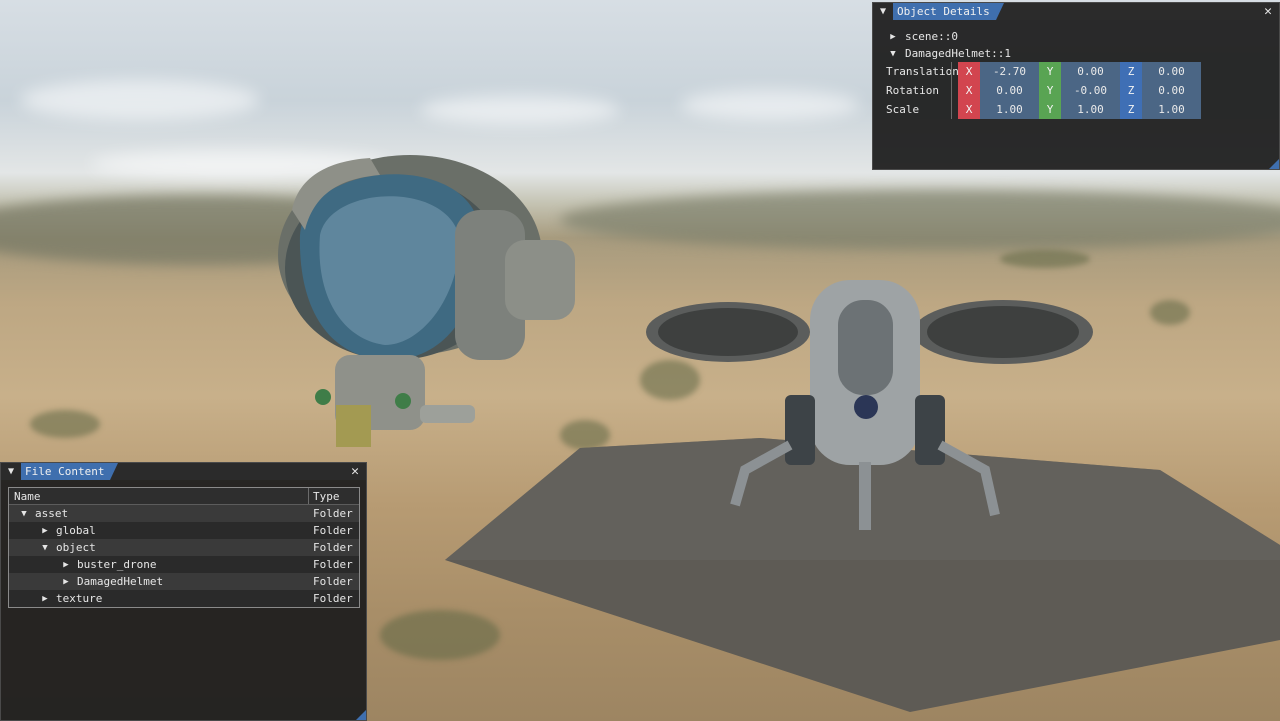 The height and width of the screenshot is (721, 1280). I want to click on scale-x-field: 1.00, so click(1009, 109).